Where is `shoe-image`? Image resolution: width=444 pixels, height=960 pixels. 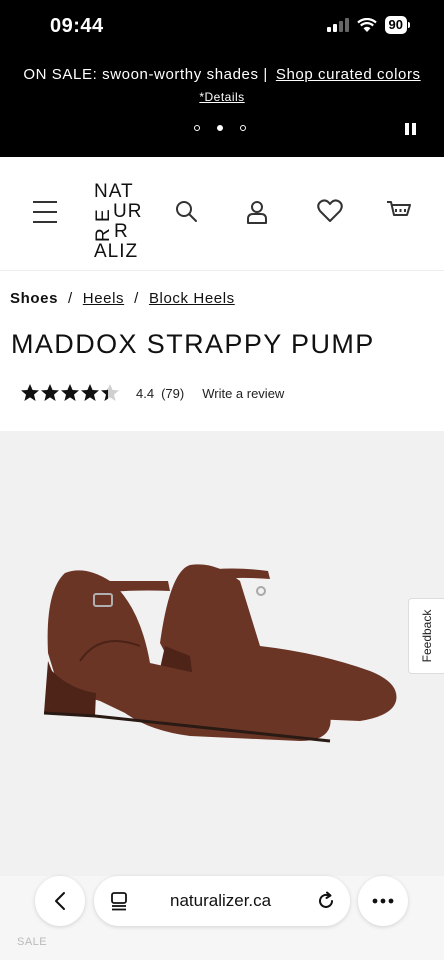
shoe-image is located at coordinates (220, 653).